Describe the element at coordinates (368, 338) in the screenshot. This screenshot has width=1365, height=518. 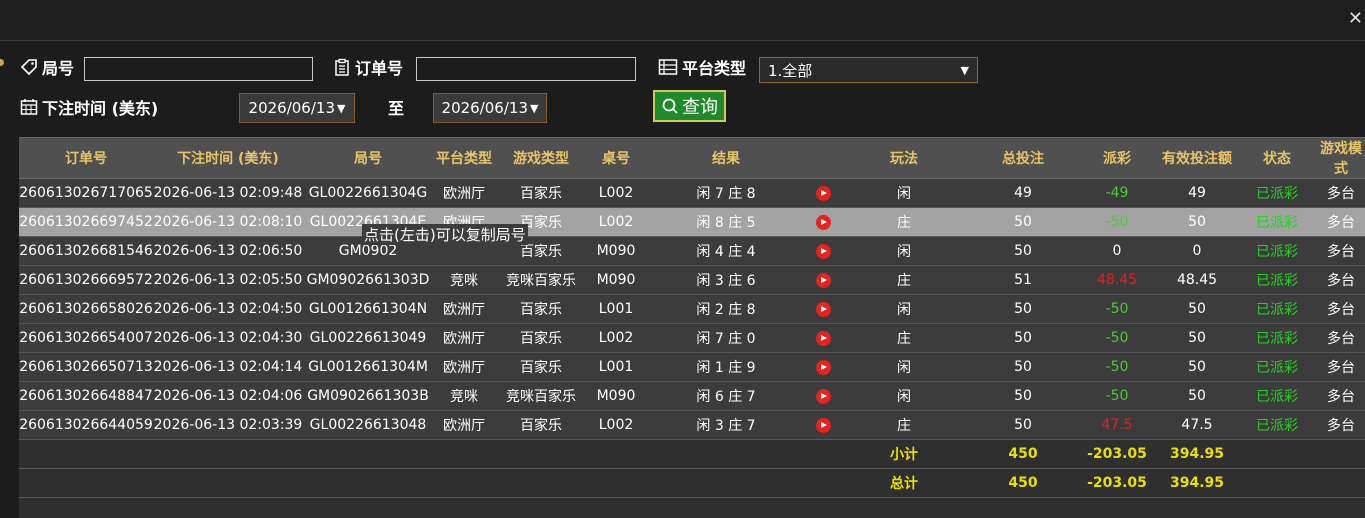
I see `cell-round: GL00226613049` at that location.